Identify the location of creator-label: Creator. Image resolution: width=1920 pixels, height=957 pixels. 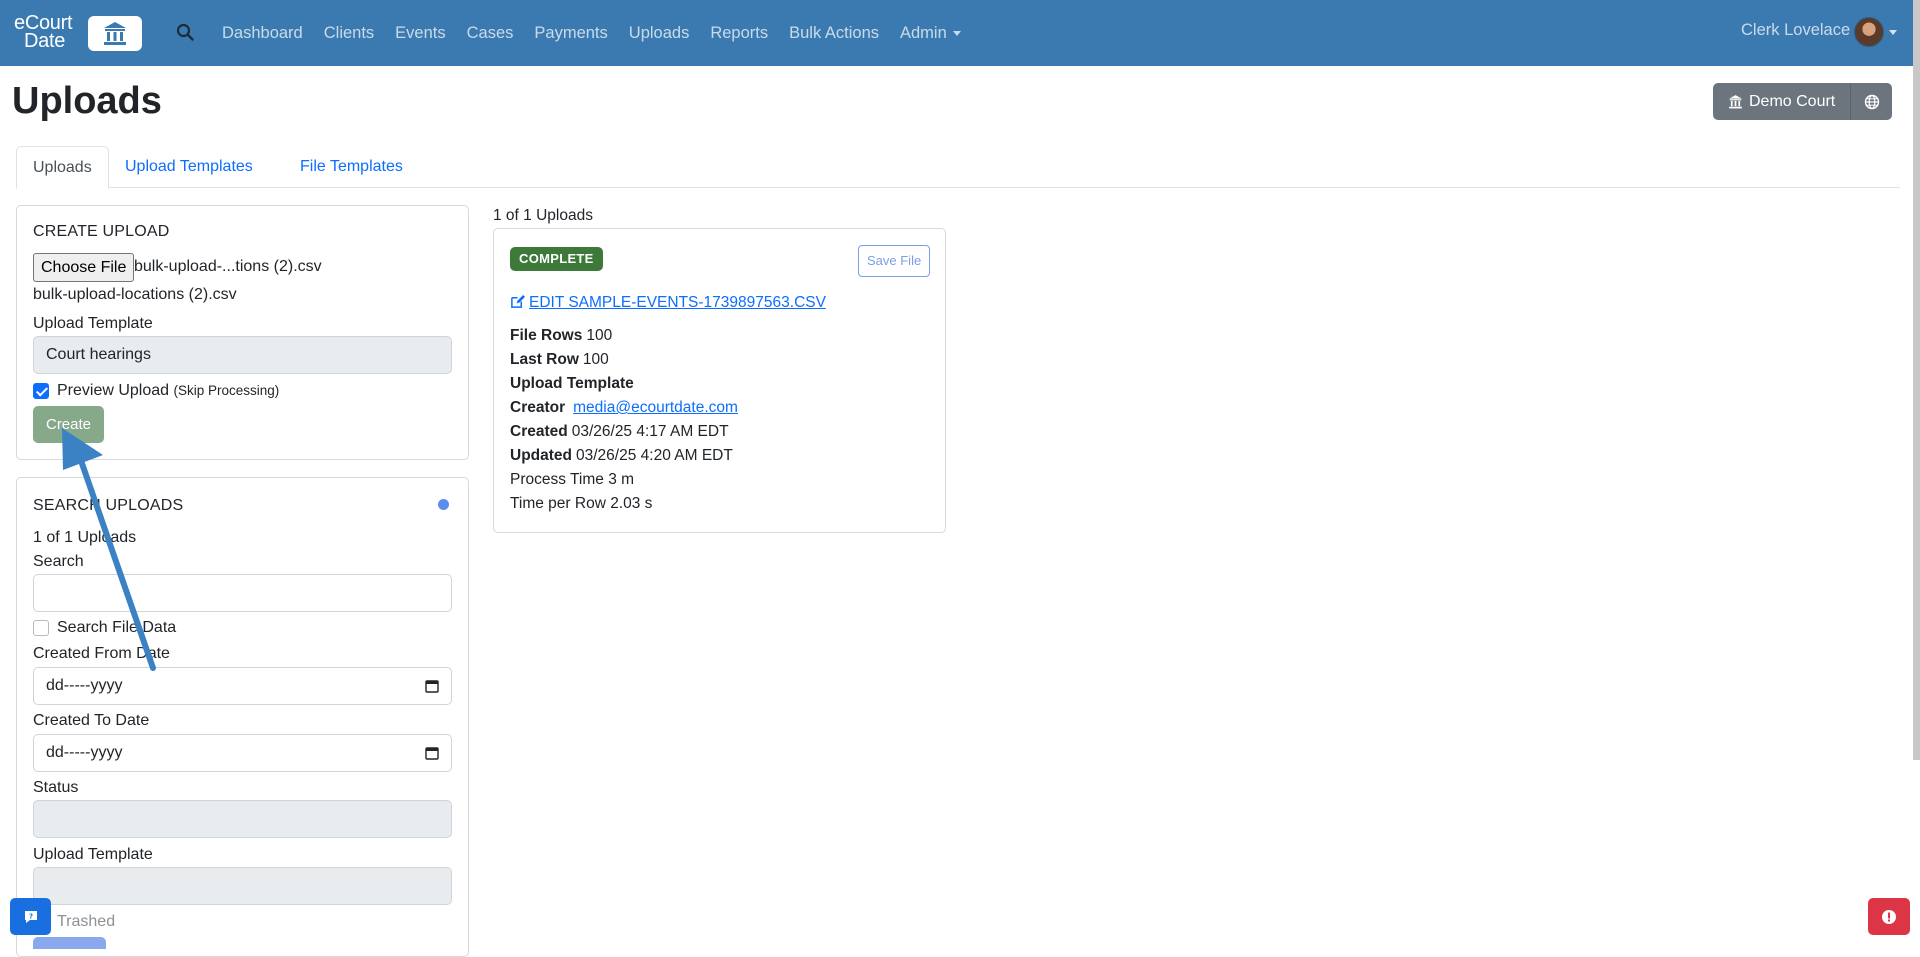
(538, 407).